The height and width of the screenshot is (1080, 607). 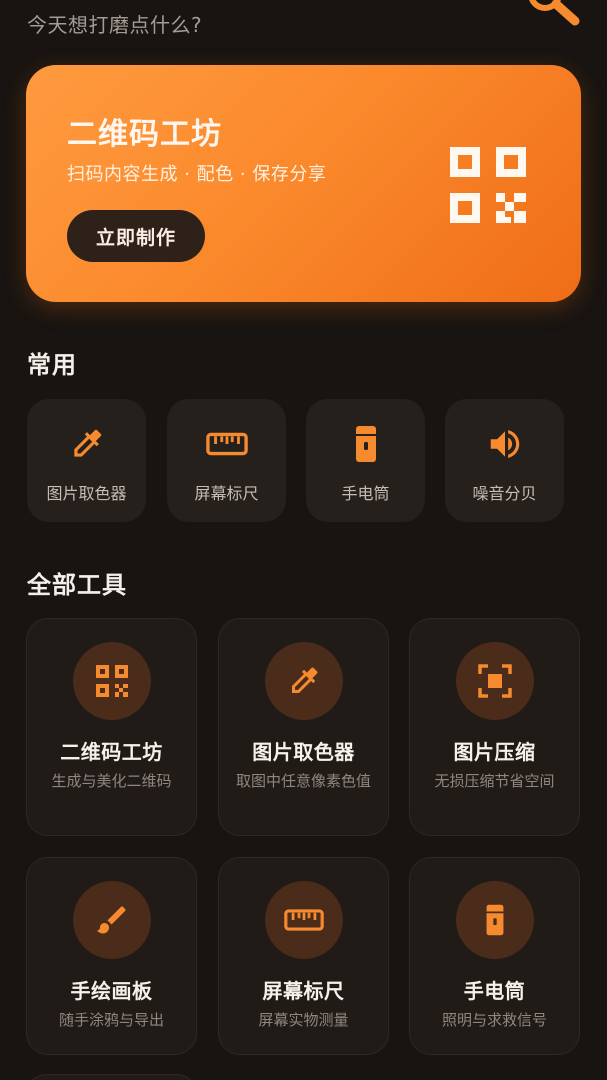 What do you see at coordinates (494, 1020) in the screenshot?
I see `tool-card-description: 照明与求救信号` at bounding box center [494, 1020].